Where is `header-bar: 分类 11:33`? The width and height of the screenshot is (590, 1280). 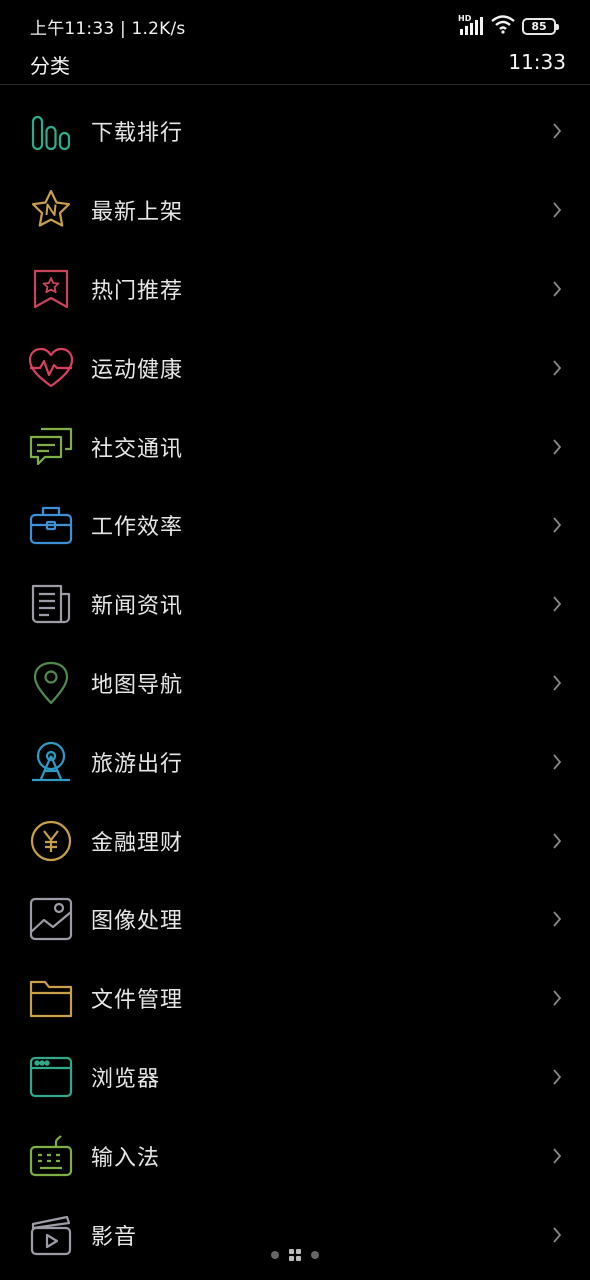
header-bar: 分类 11:33 is located at coordinates (295, 66).